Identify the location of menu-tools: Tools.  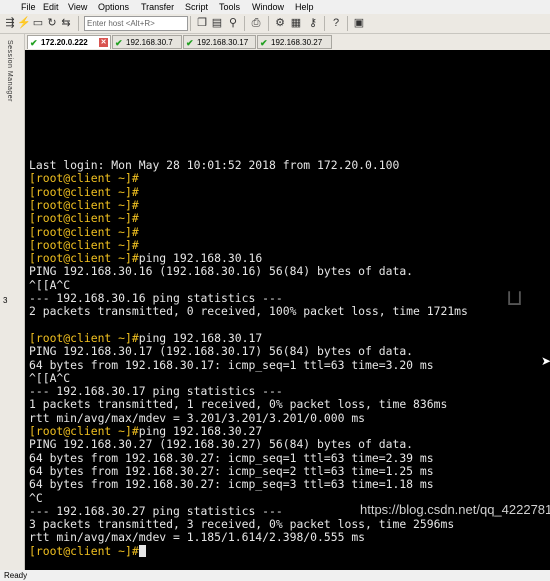
(229, 7).